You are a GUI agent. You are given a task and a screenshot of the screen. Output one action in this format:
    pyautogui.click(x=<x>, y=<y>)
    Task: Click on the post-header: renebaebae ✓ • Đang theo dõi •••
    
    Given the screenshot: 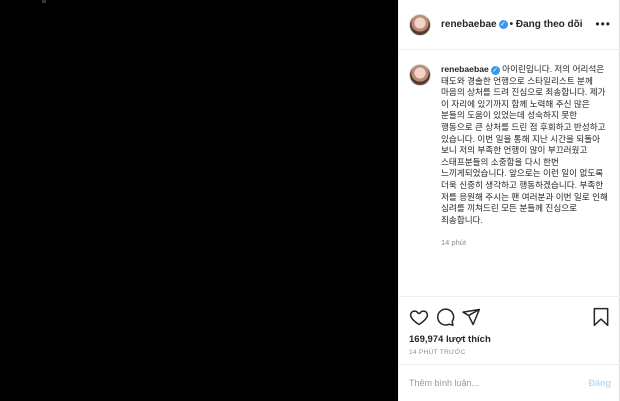 What is the action you would take?
    pyautogui.click(x=509, y=25)
    